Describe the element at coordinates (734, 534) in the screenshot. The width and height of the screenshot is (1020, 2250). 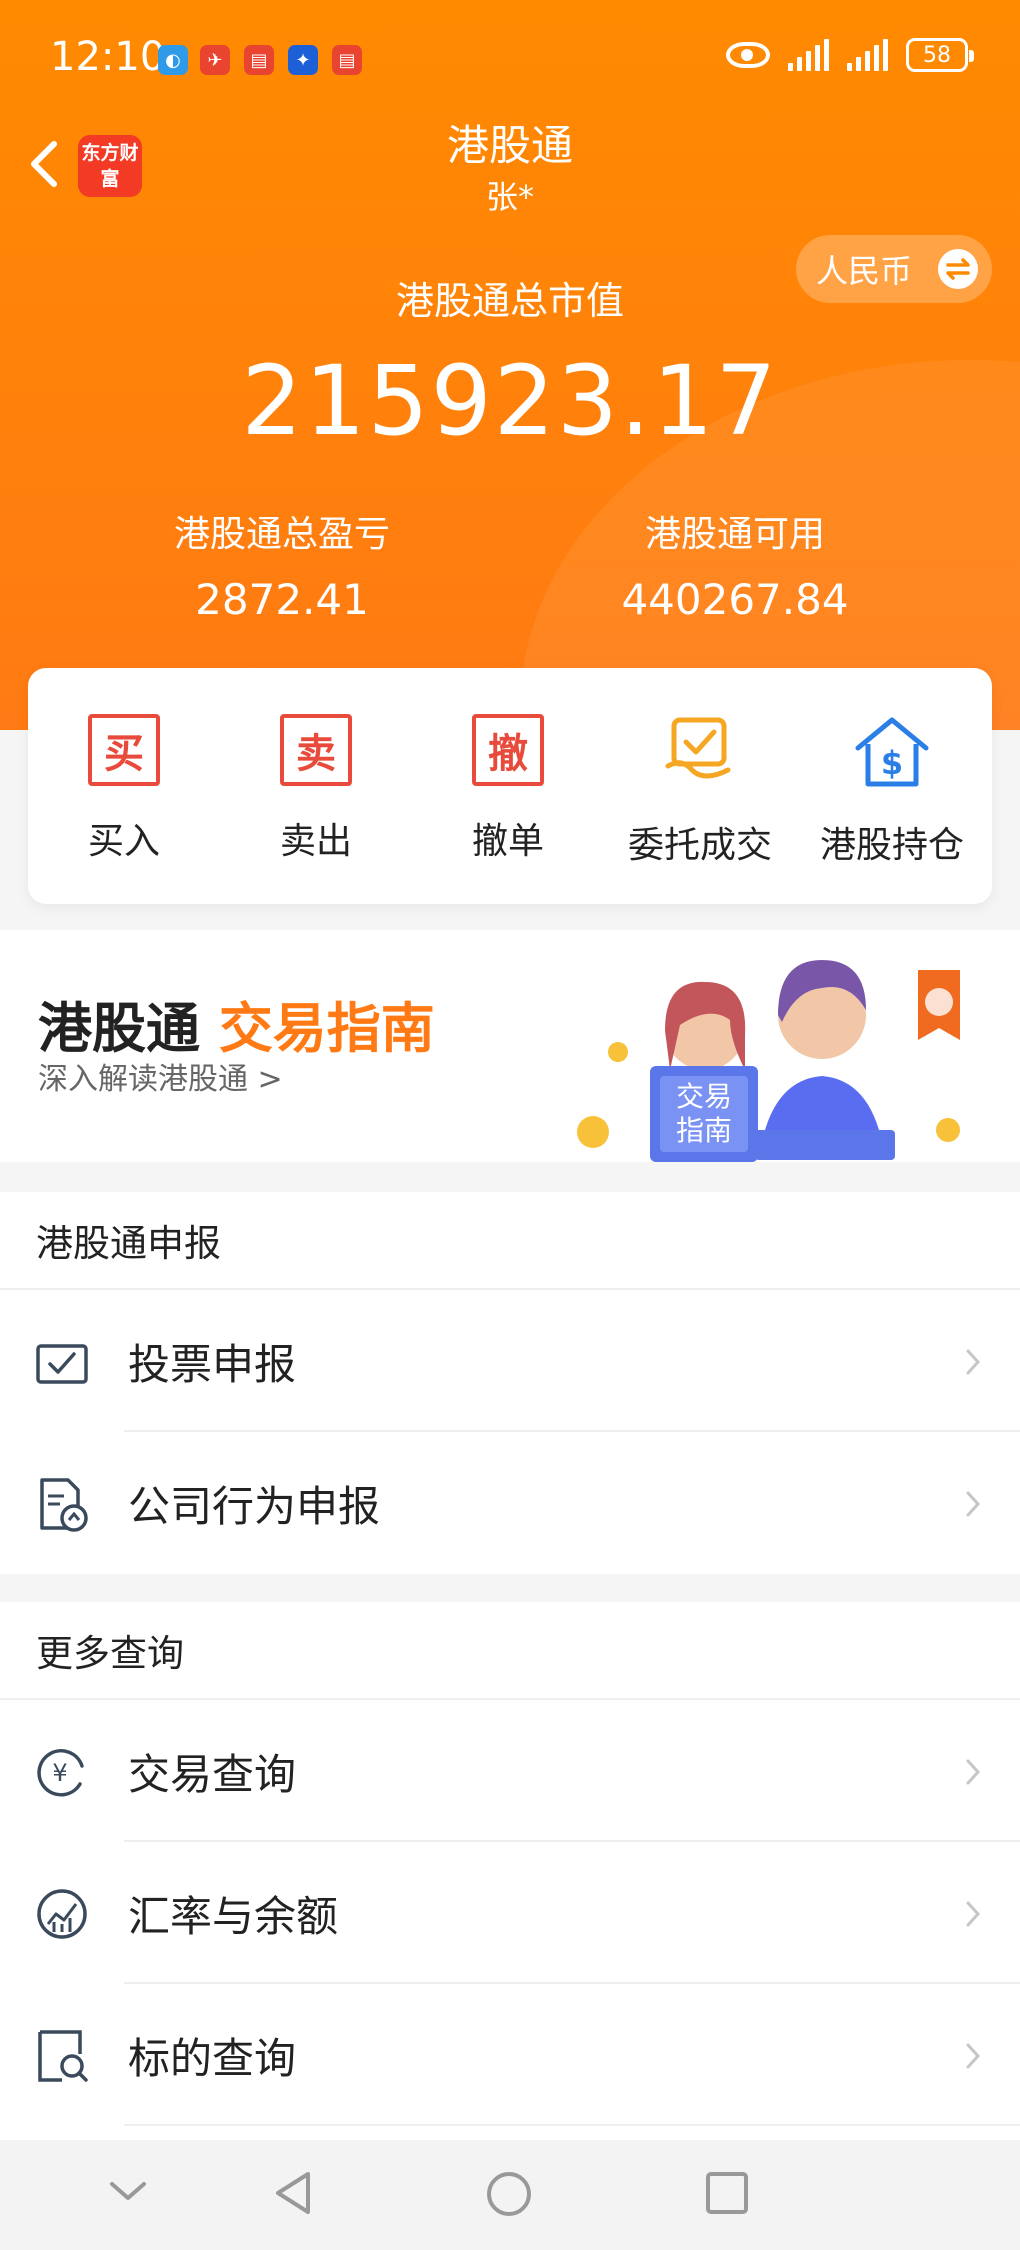
I see `available-label: 港股通可用` at that location.